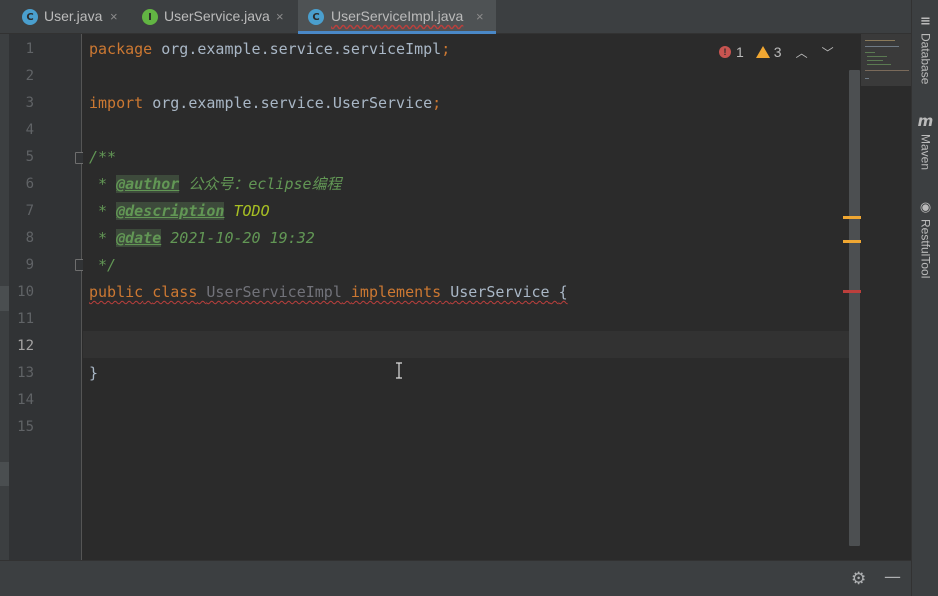 Image resolution: width=938 pixels, height=596 pixels. I want to click on tool-label: RestfulTool, so click(925, 249).